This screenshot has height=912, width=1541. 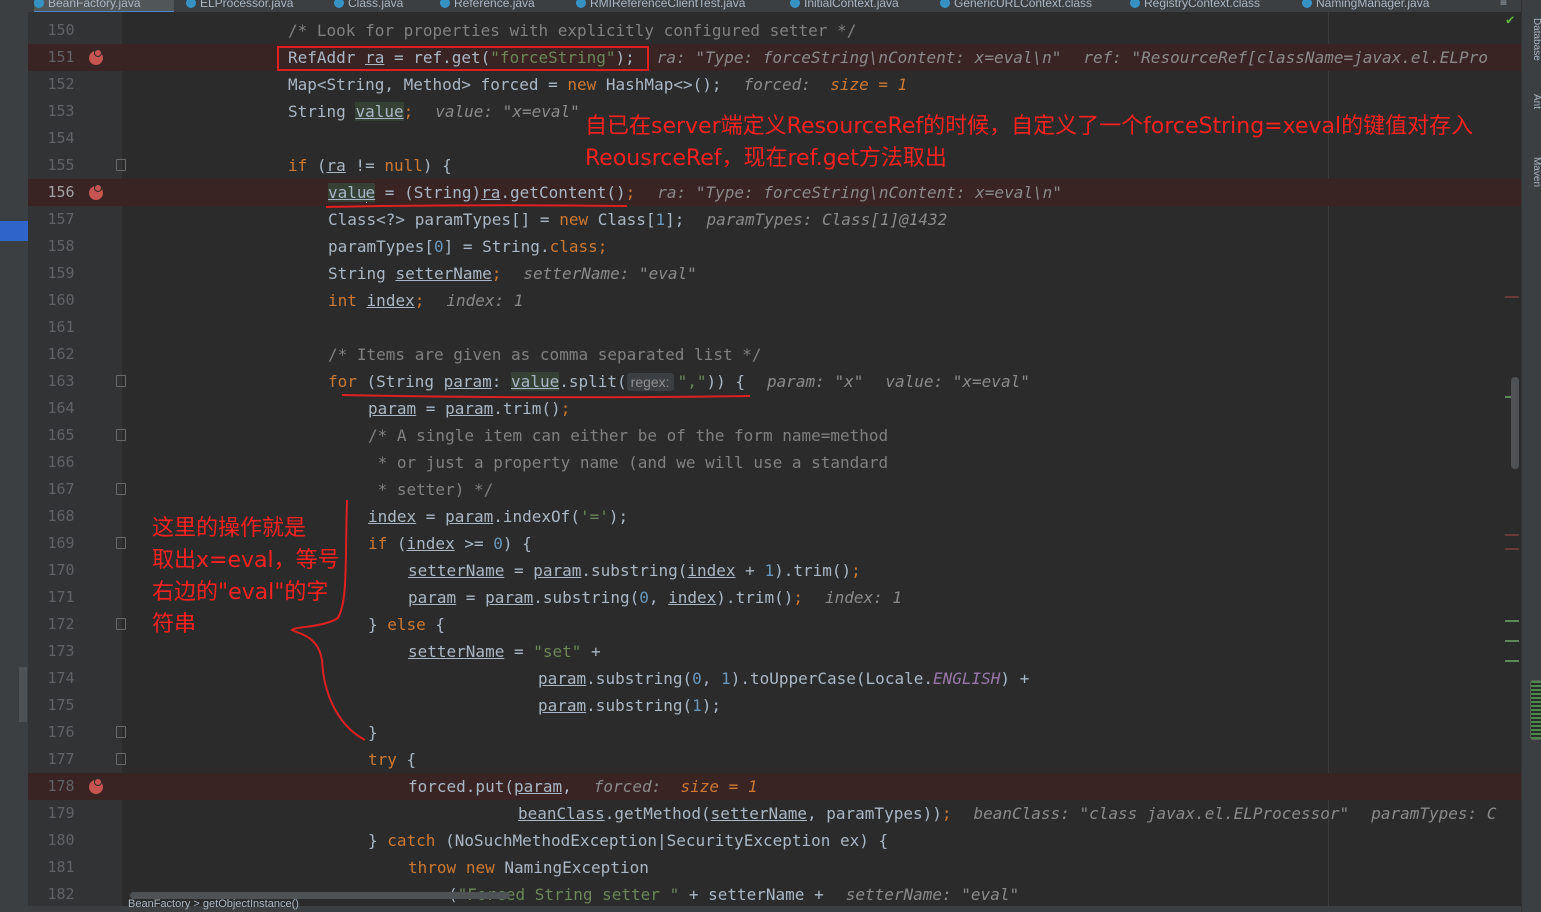 I want to click on database-tool-tab: Database, so click(x=1531, y=39).